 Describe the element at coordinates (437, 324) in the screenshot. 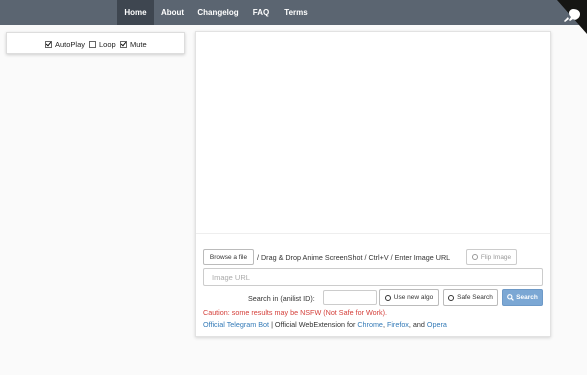

I see `opera-link: Opera` at that location.